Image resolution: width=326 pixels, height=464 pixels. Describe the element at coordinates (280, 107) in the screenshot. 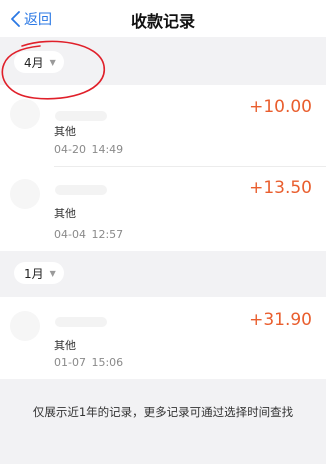

I see `record-amount: +10.00` at that location.